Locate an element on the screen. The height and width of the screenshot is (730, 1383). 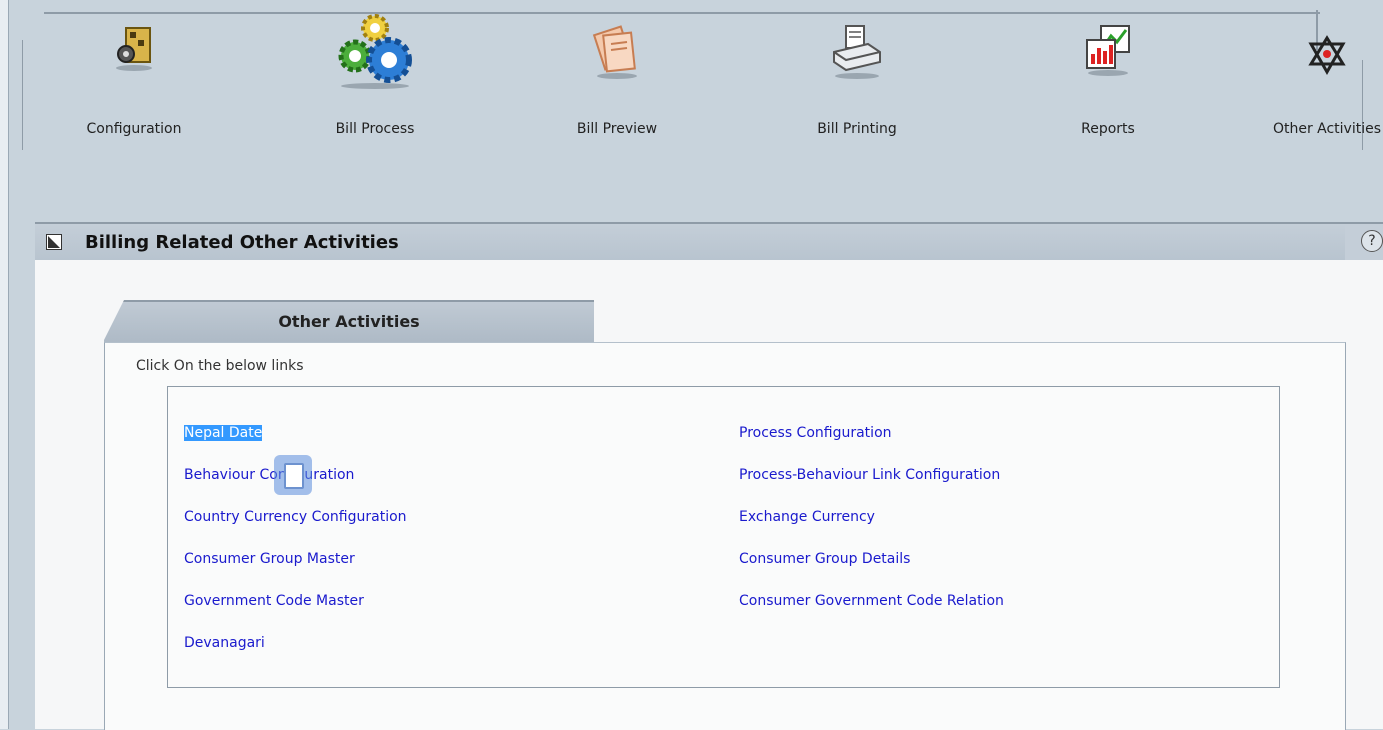
tab-label: Other Activities is located at coordinates (349, 321).